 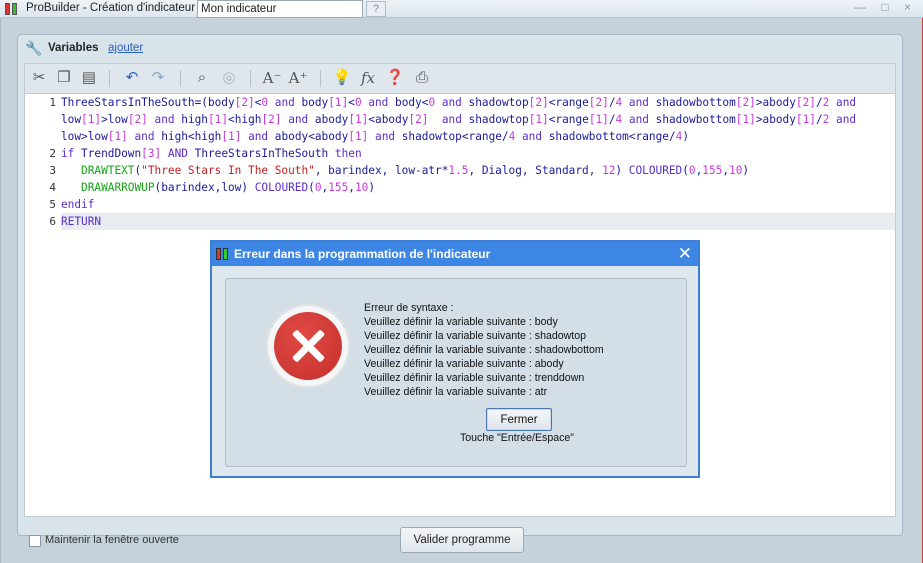 What do you see at coordinates (132, 78) in the screenshot?
I see `undo-icon: ↶` at bounding box center [132, 78].